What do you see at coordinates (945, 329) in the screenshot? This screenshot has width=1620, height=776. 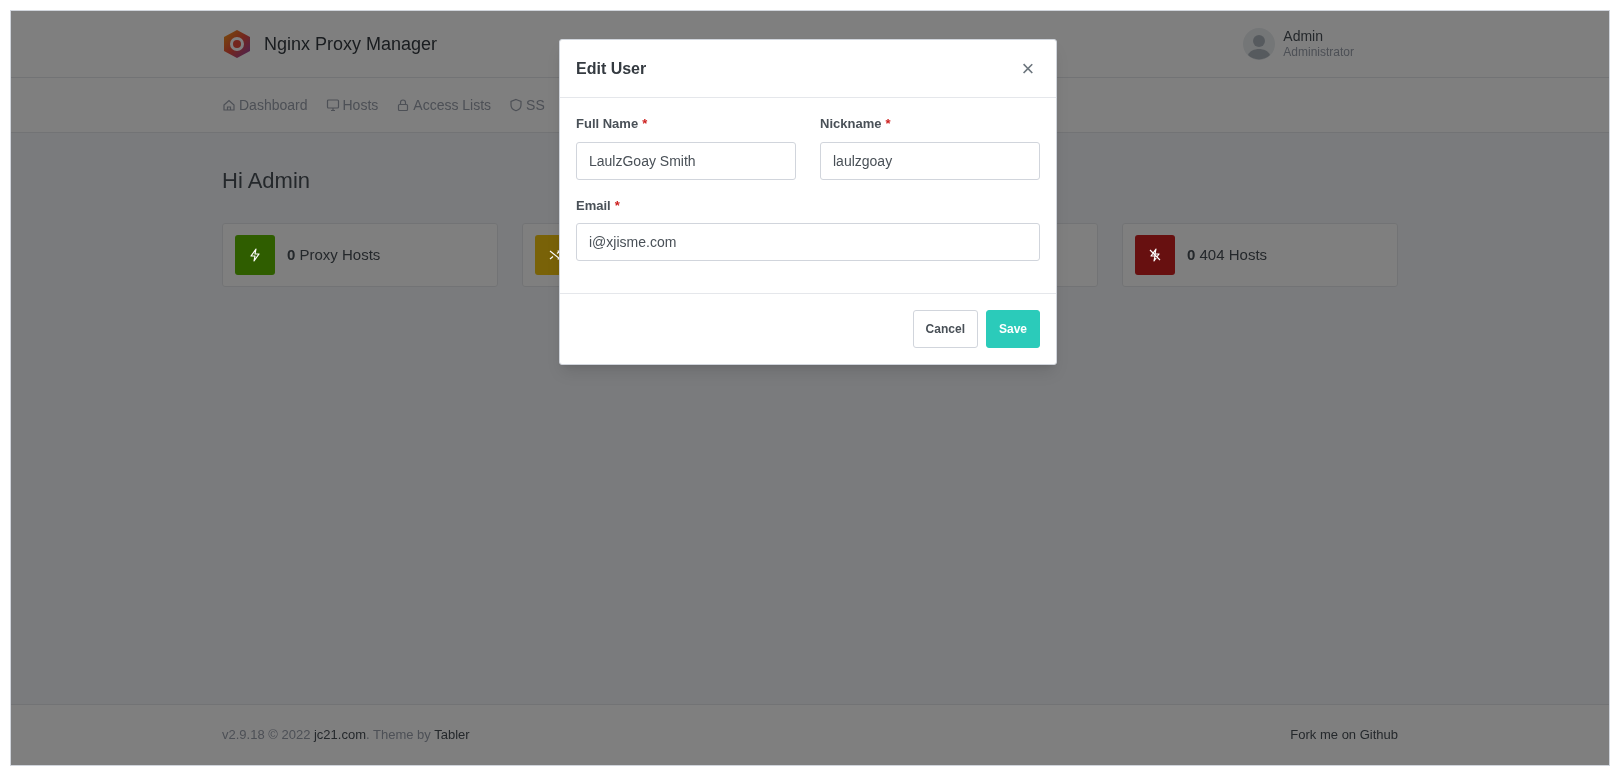 I see `cancel-button: Cancel` at bounding box center [945, 329].